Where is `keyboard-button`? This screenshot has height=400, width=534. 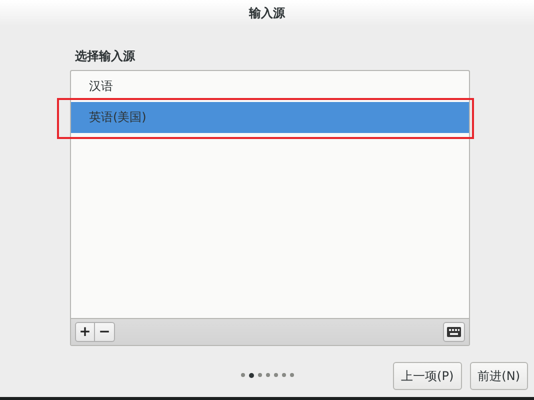 keyboard-button is located at coordinates (454, 332).